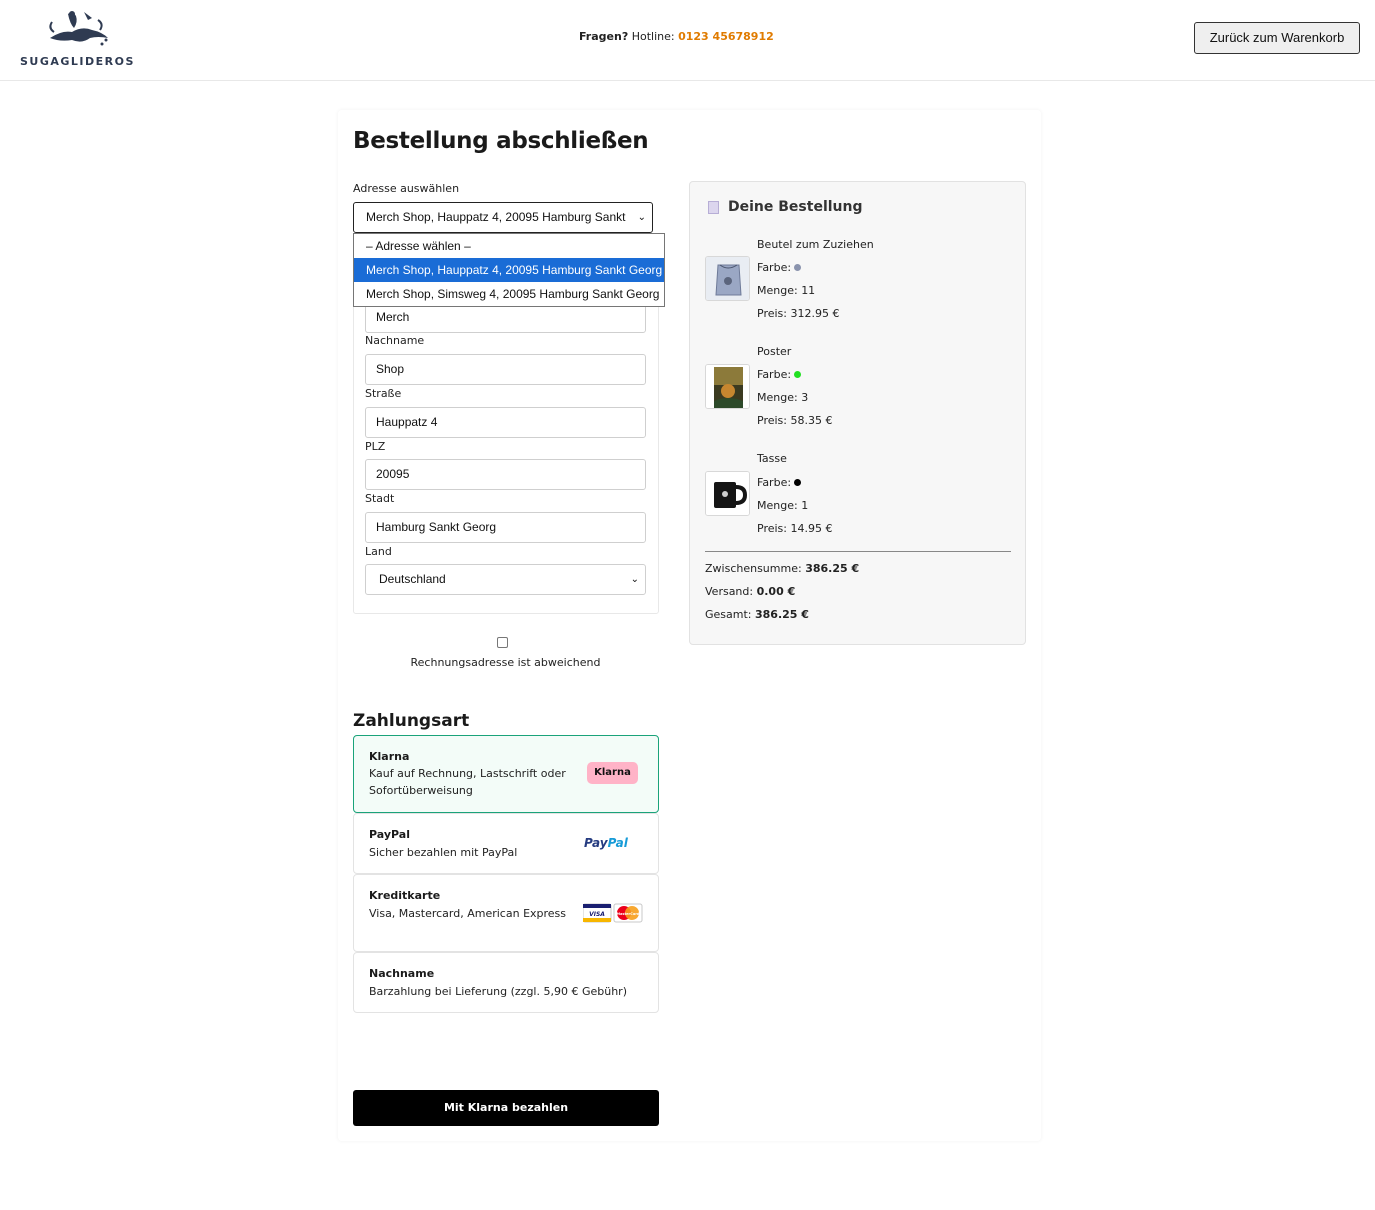 This screenshot has width=1375, height=1210. Describe the element at coordinates (380, 498) in the screenshot. I see `city-label: Stadt` at that location.